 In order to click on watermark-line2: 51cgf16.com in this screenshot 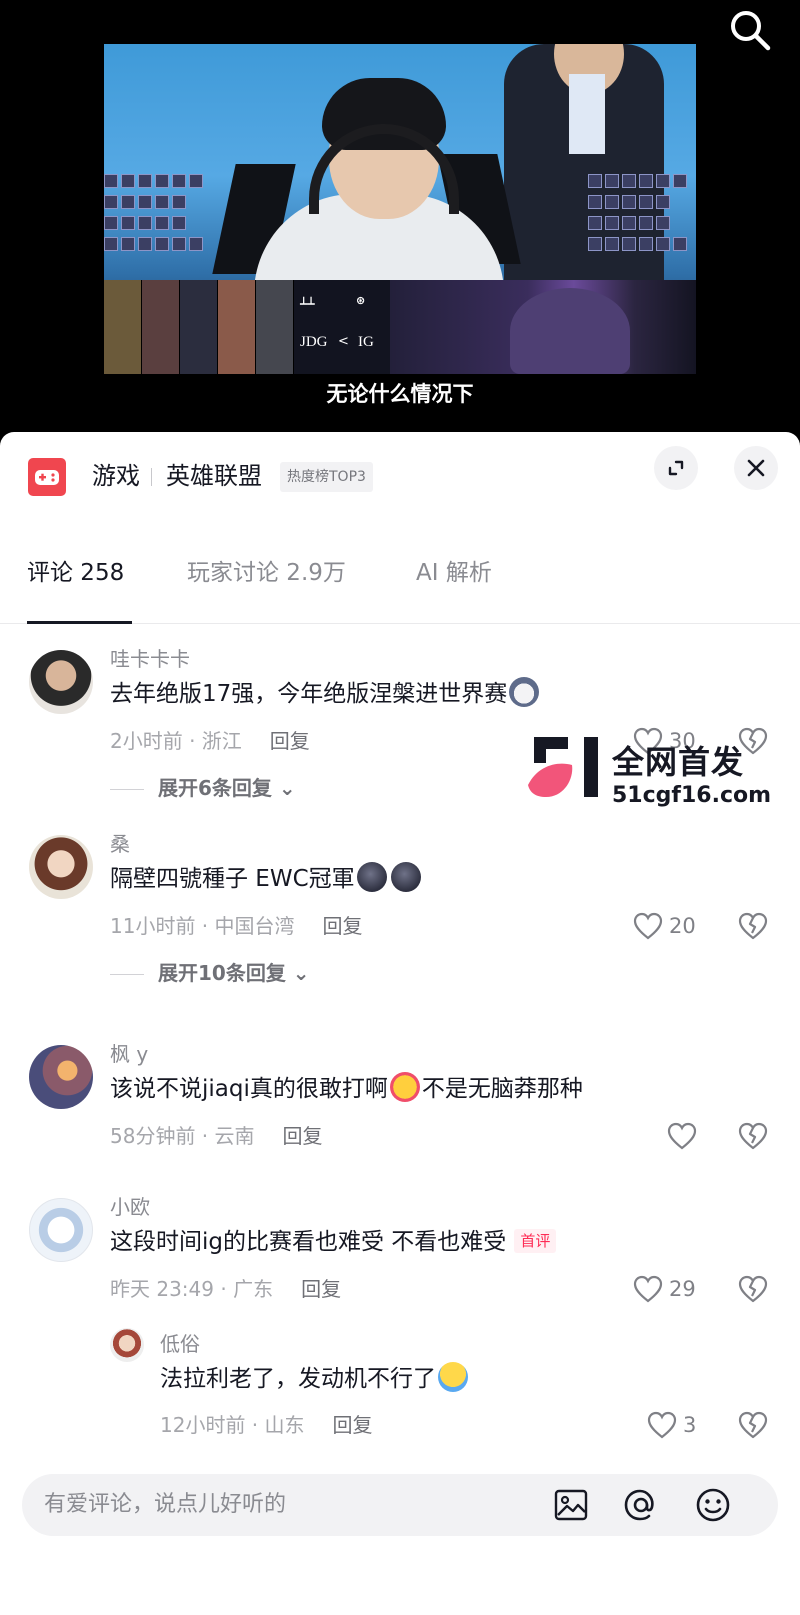, I will do `click(692, 795)`.